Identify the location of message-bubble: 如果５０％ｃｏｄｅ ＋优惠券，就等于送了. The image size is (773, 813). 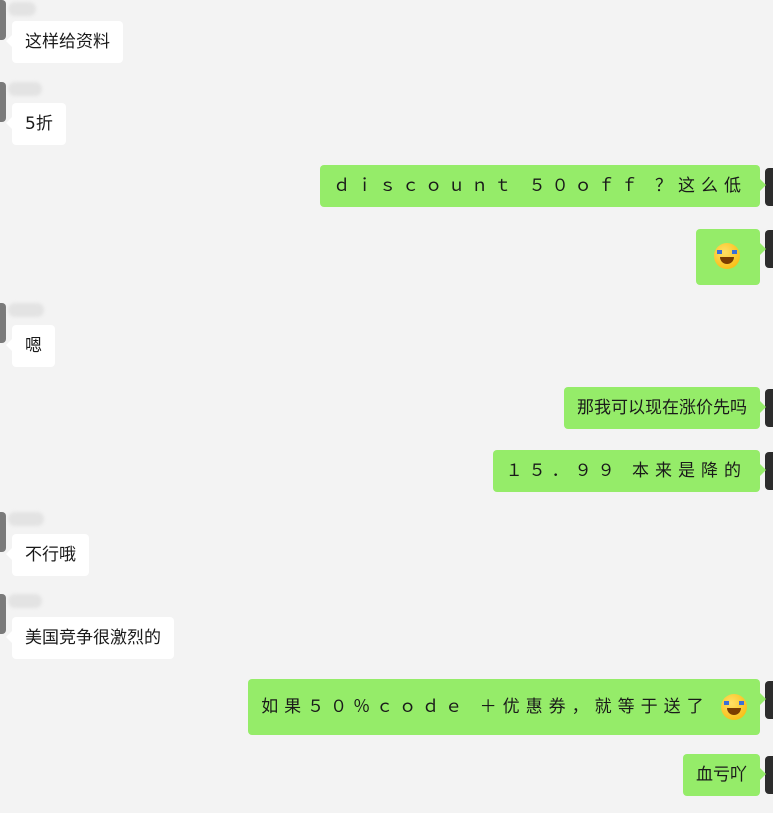
(507, 707).